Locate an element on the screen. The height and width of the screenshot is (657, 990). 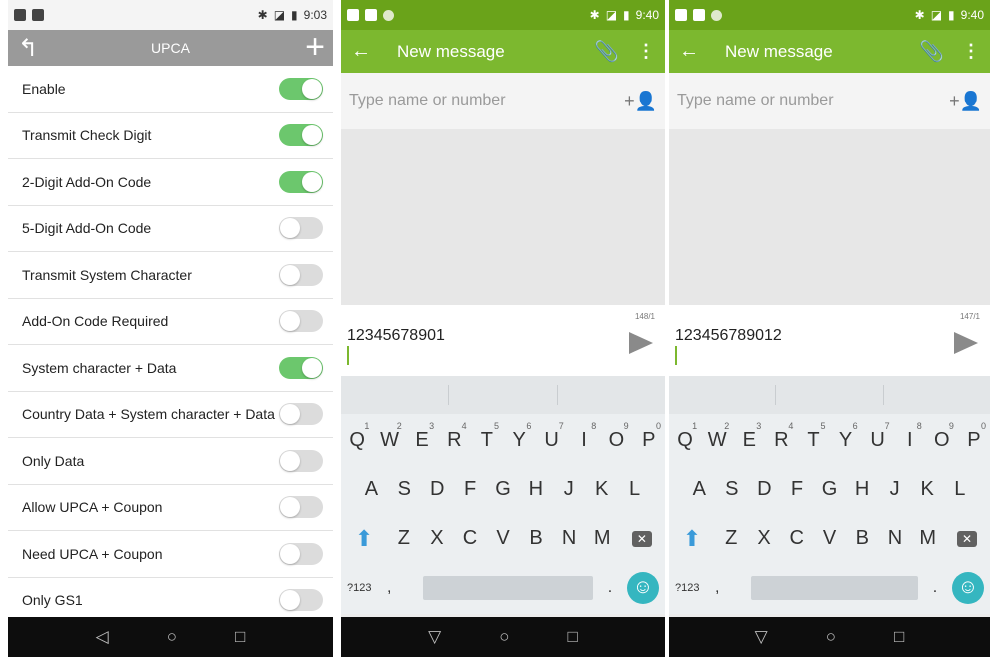
setting-row: Only Data is located at coordinates (170, 461).